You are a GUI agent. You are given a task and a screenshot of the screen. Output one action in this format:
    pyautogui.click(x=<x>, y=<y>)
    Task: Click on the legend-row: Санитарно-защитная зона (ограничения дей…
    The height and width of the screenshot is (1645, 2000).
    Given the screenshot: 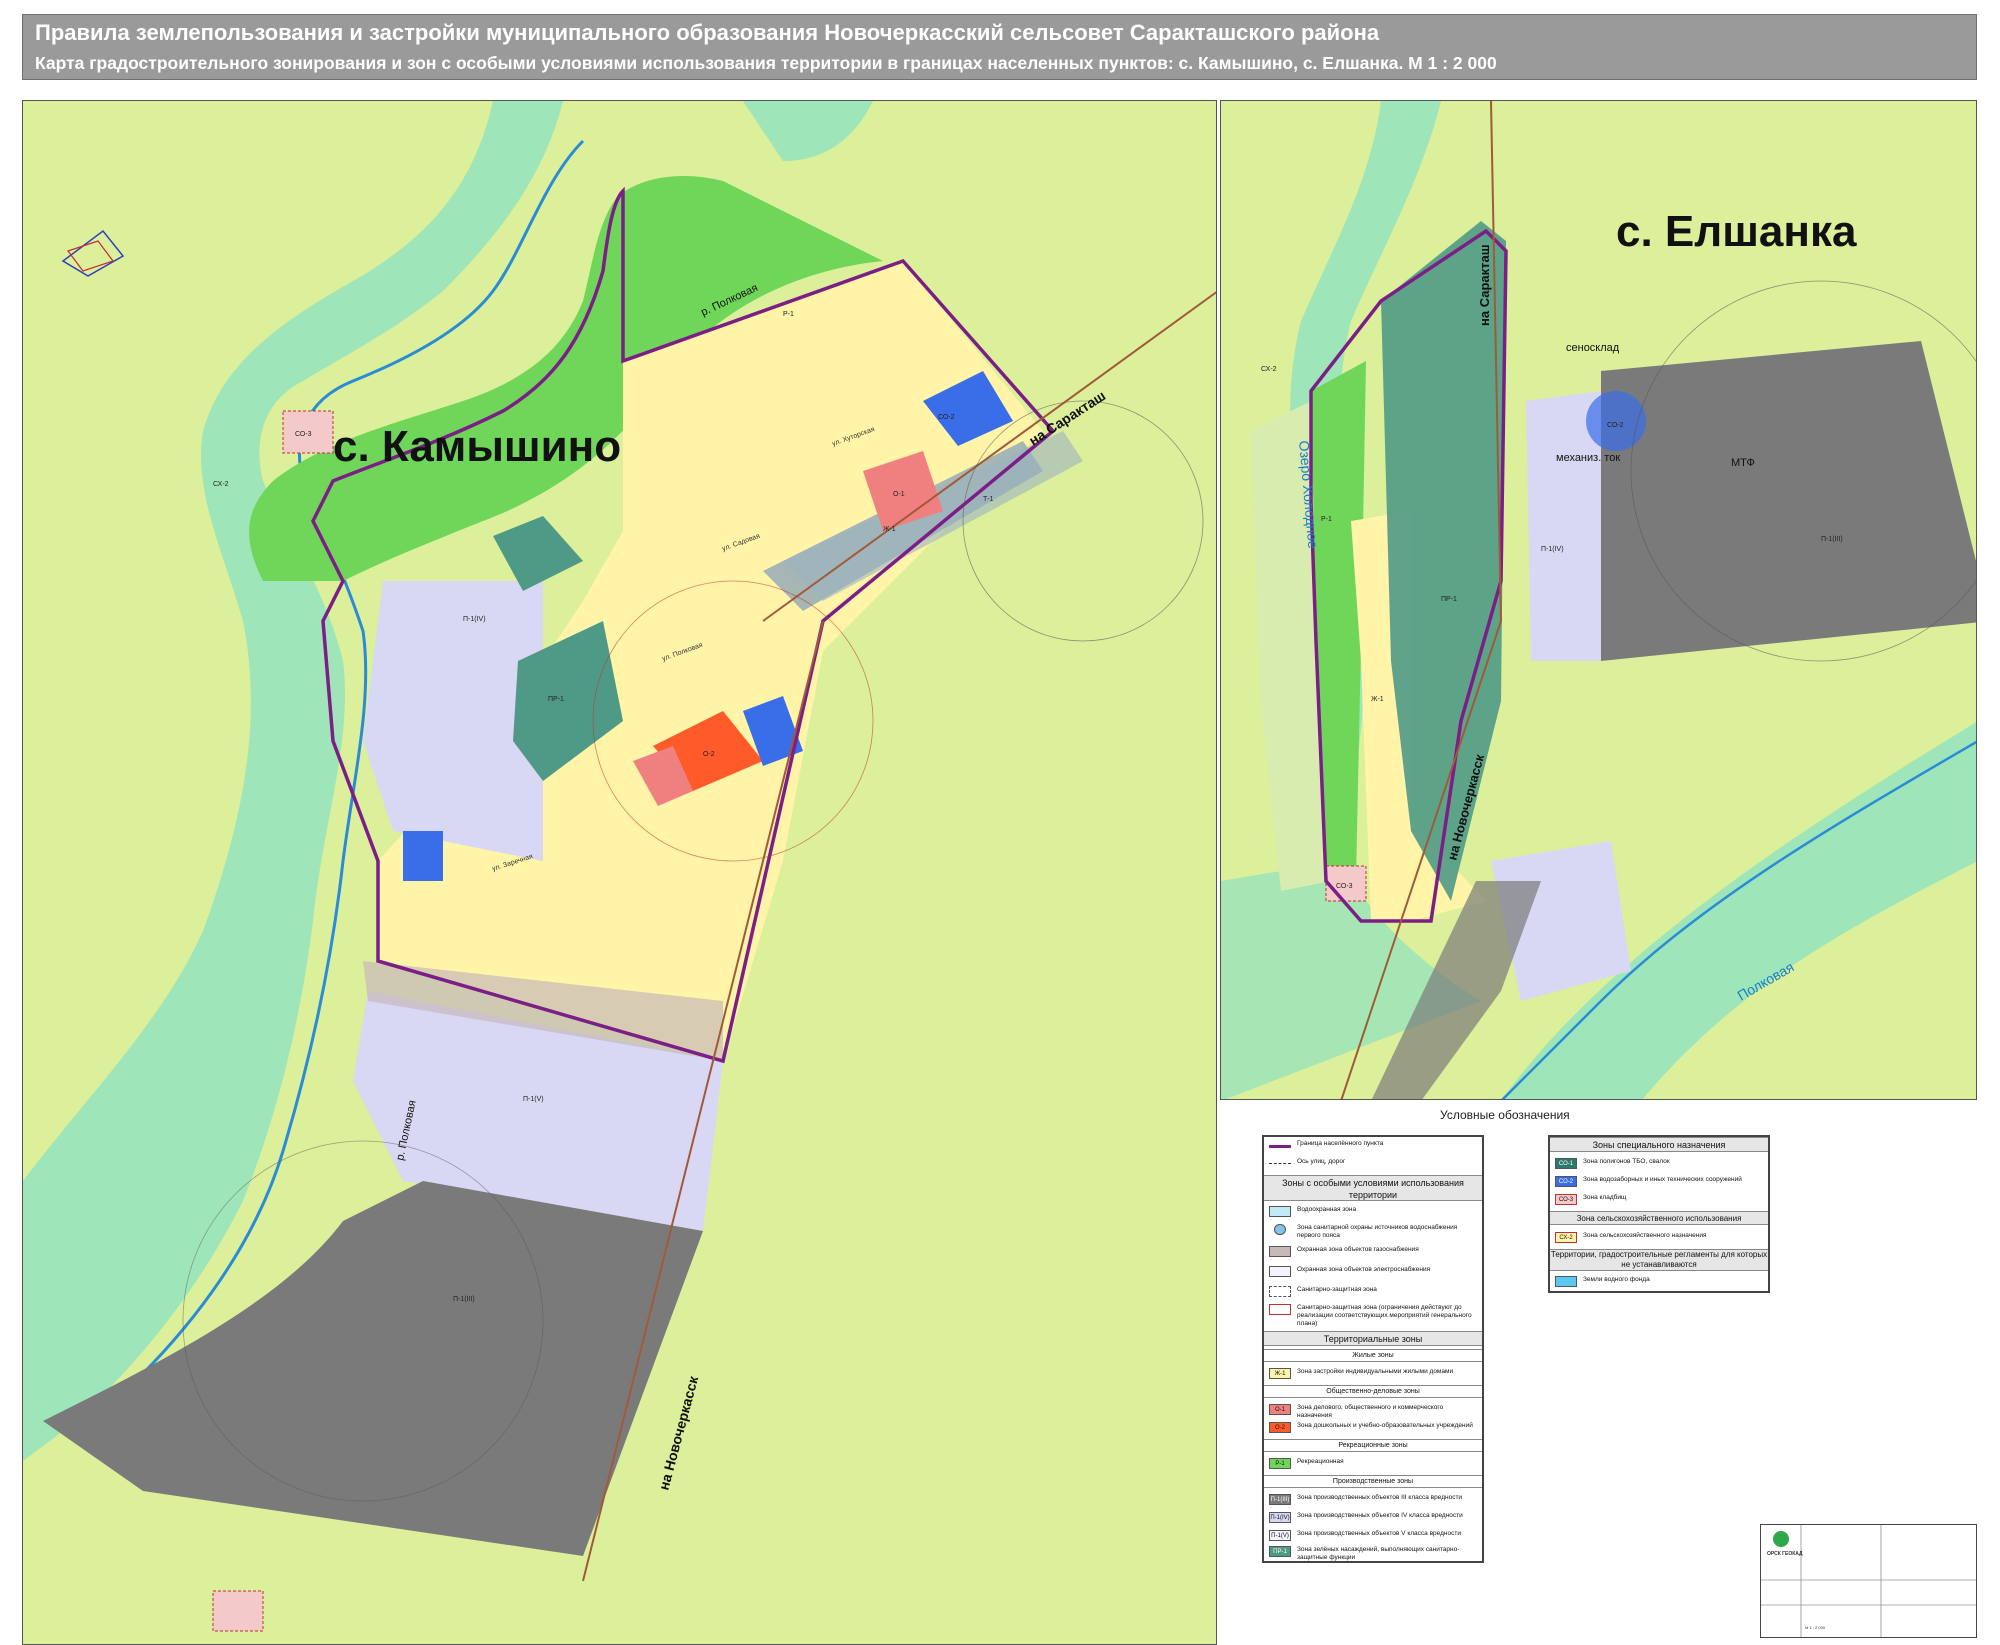 What is the action you would take?
    pyautogui.click(x=1373, y=1314)
    